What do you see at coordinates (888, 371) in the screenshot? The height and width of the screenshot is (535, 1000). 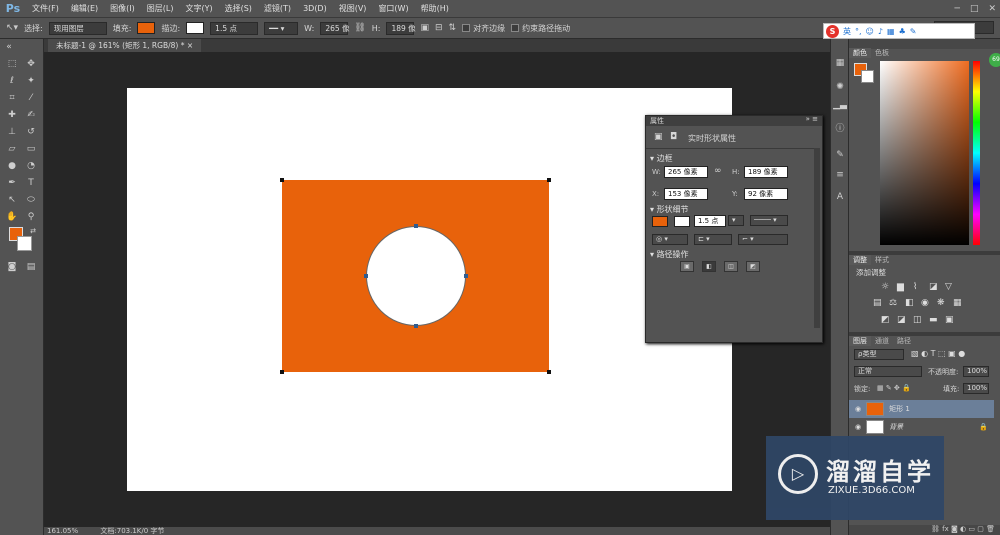 I see `blend-mode-dropdown: 正常` at bounding box center [888, 371].